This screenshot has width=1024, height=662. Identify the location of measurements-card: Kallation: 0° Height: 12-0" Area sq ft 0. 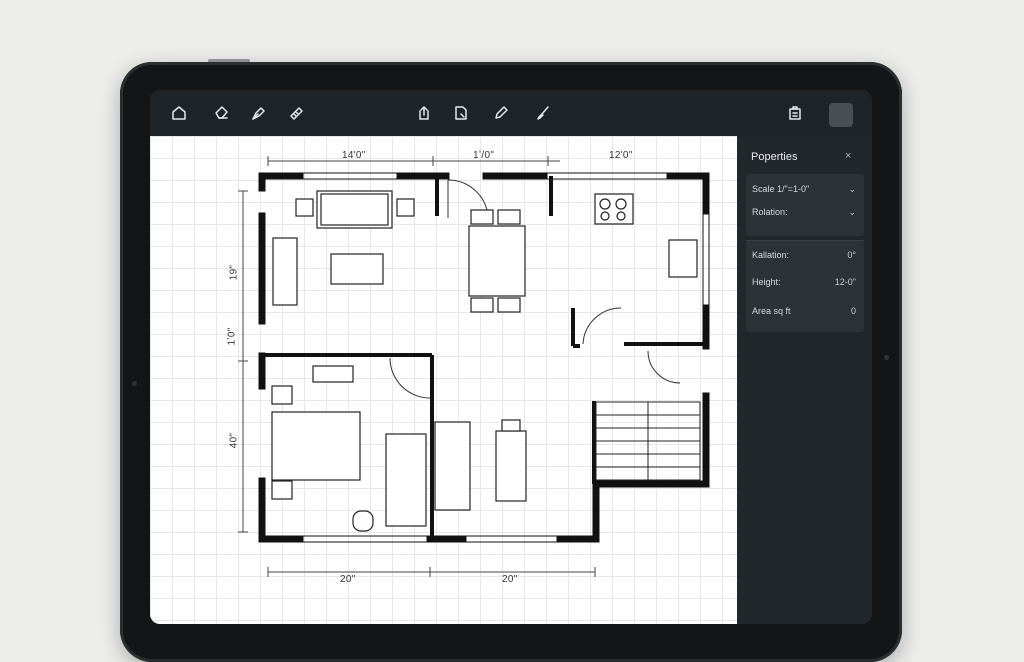
(805, 286).